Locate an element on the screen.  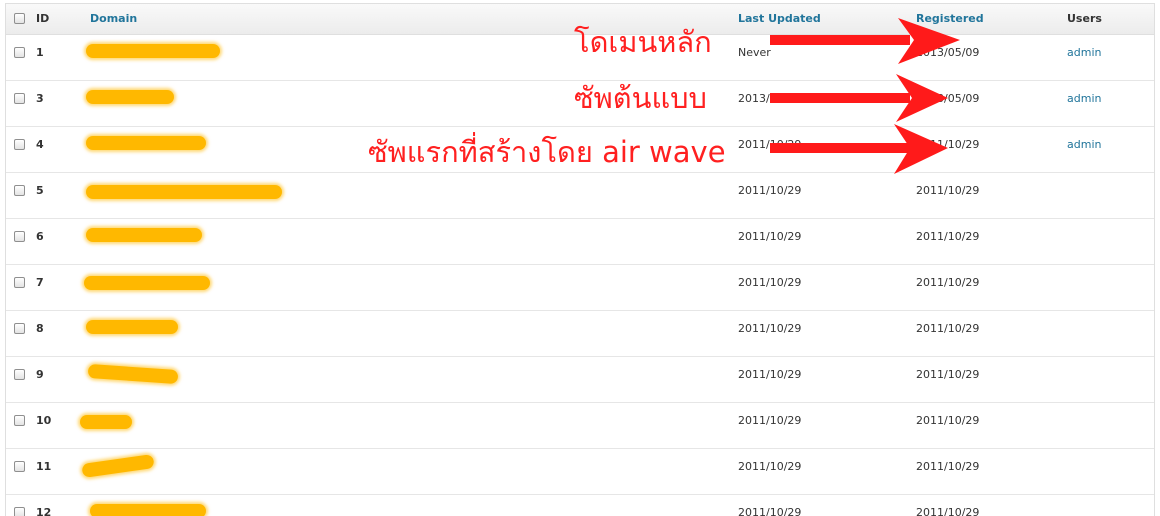
table-row: 12 2011/10/29 2011/10/29 is located at coordinates (580, 505).